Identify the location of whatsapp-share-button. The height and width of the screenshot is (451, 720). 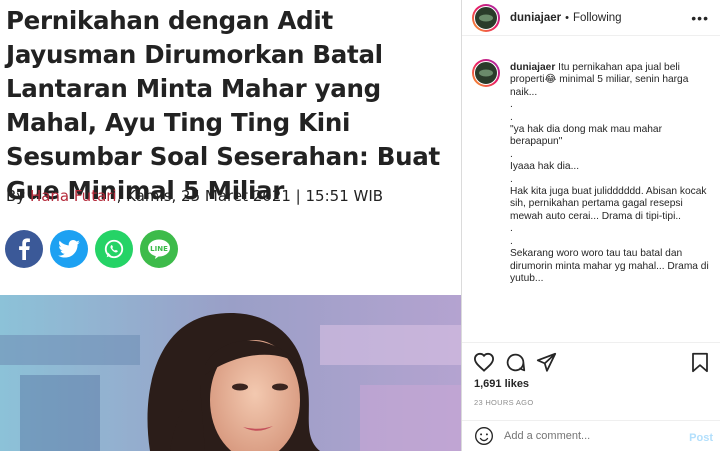
(114, 249).